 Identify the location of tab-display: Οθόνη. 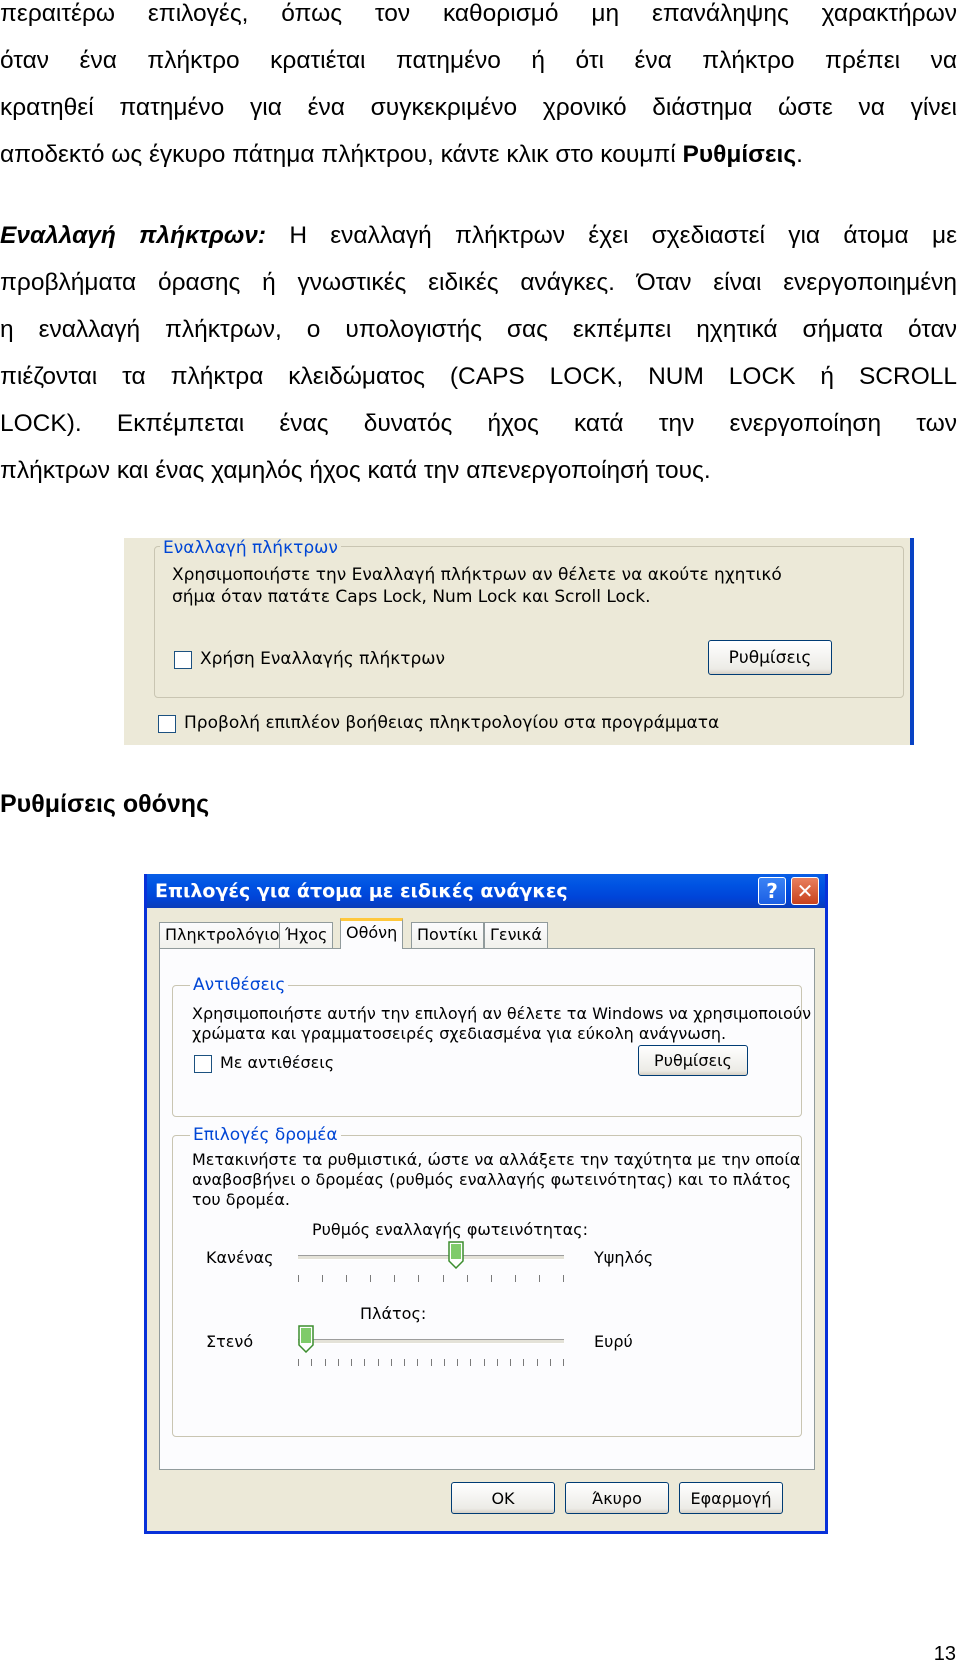
(372, 933).